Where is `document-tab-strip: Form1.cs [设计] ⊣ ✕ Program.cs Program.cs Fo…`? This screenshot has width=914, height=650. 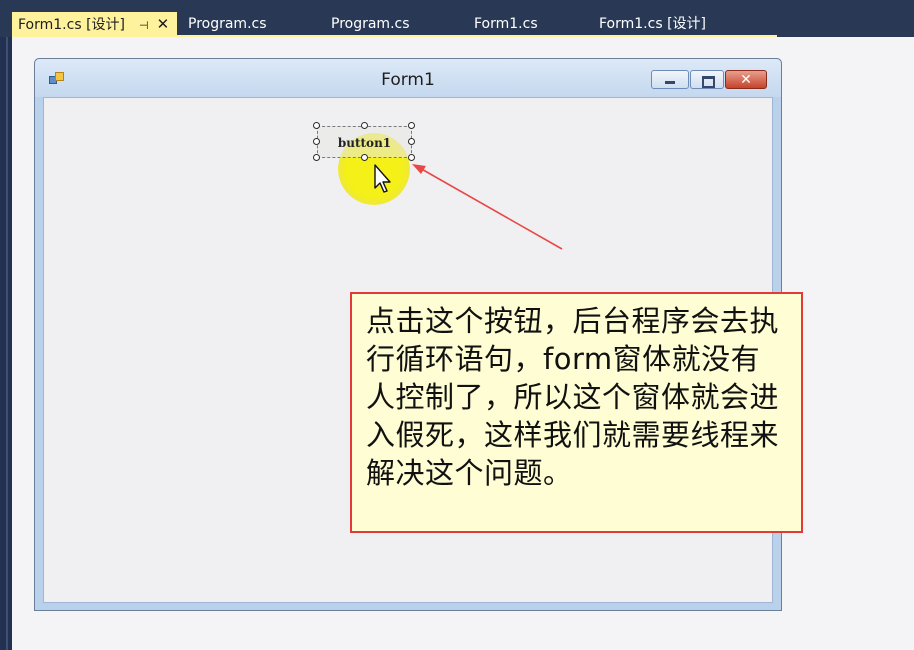 document-tab-strip: Form1.cs [设计] ⊣ ✕ Program.cs Program.cs Fo… is located at coordinates (457, 18).